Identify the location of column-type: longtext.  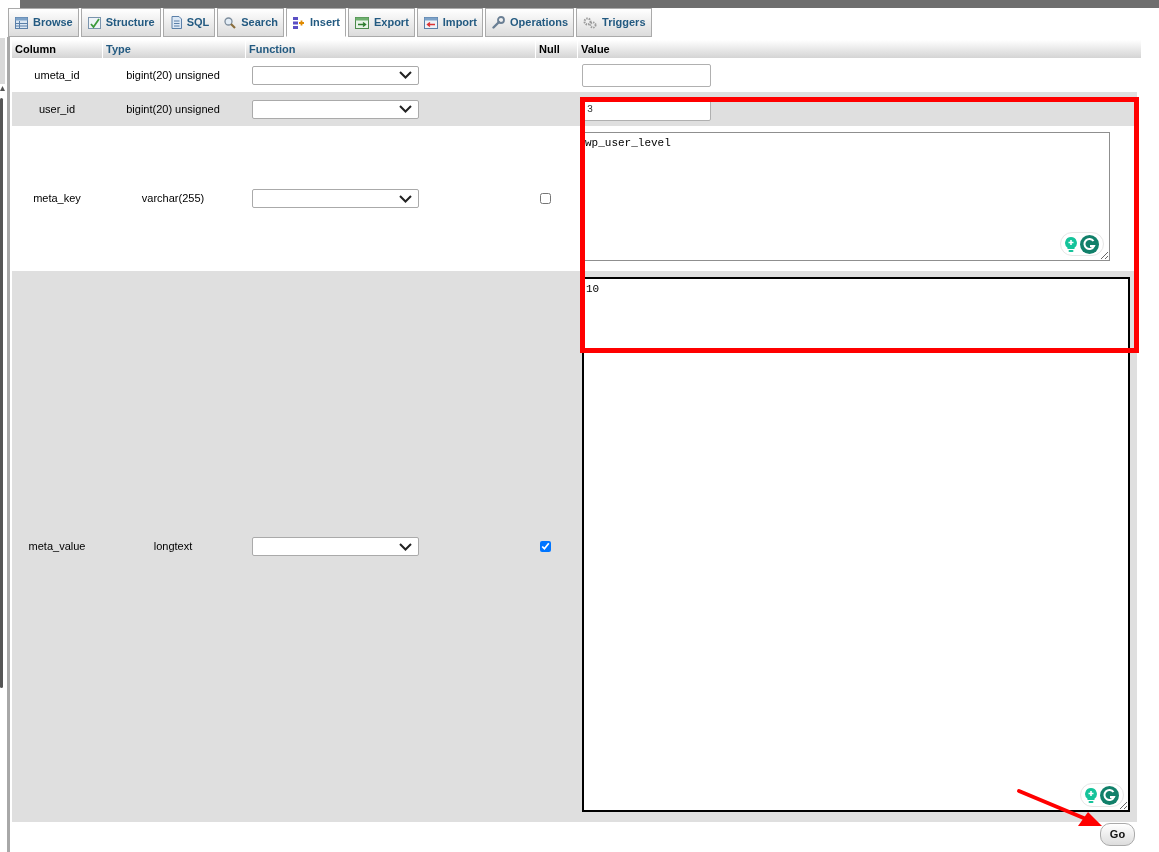
(173, 547).